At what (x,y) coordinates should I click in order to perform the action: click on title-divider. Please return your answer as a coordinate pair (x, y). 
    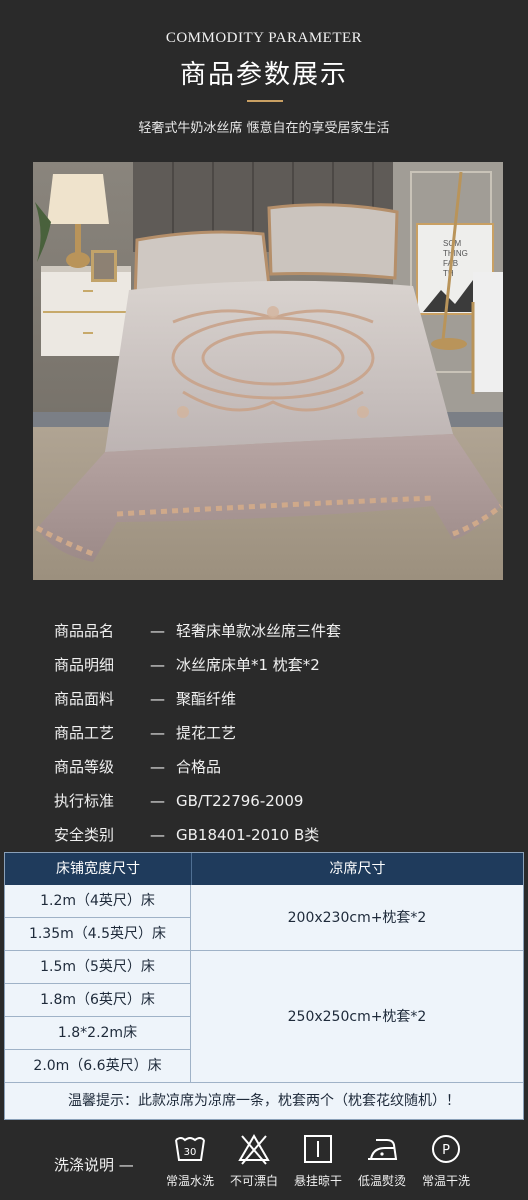
    Looking at the image, I should click on (265, 101).